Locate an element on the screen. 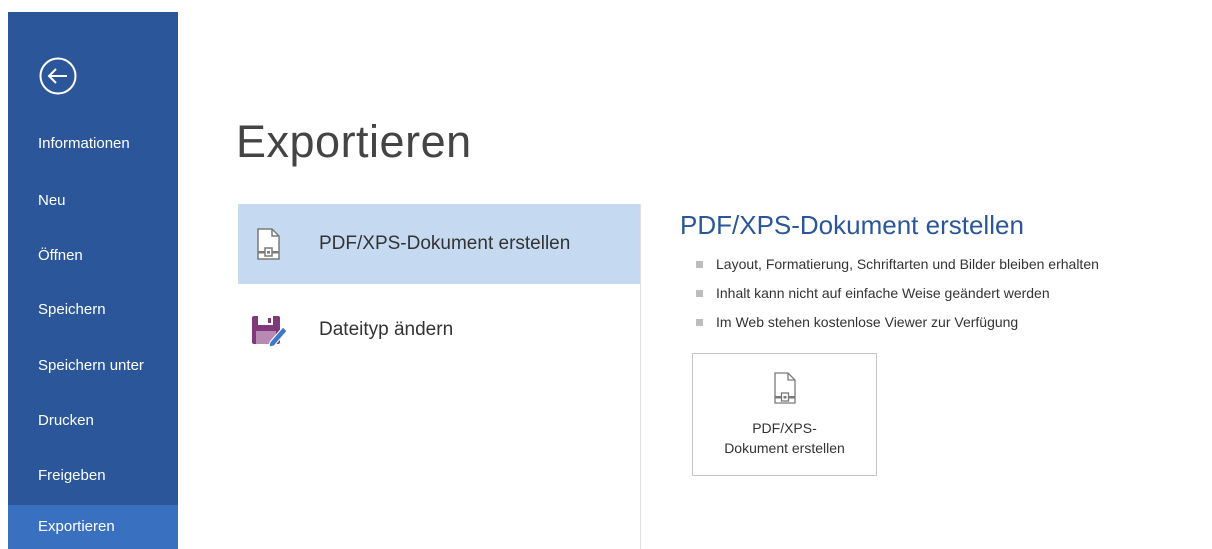  save-as-filetype-icon is located at coordinates (270, 332).